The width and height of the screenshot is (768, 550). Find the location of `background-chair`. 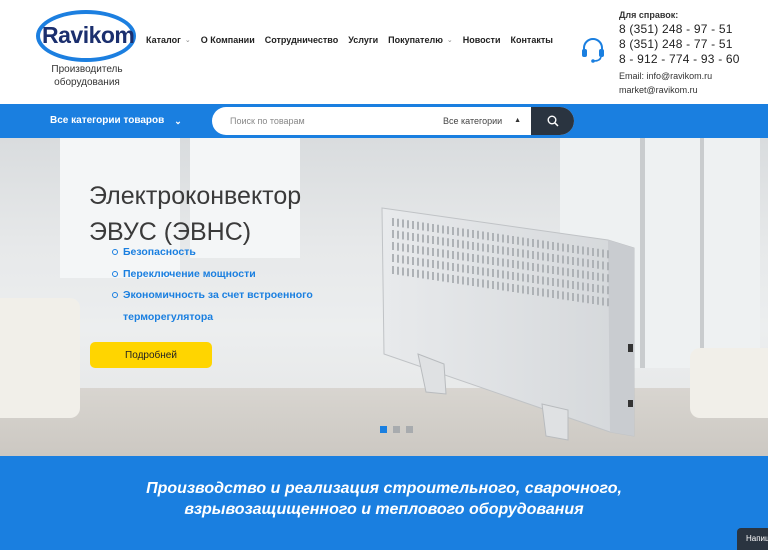

background-chair is located at coordinates (729, 383).